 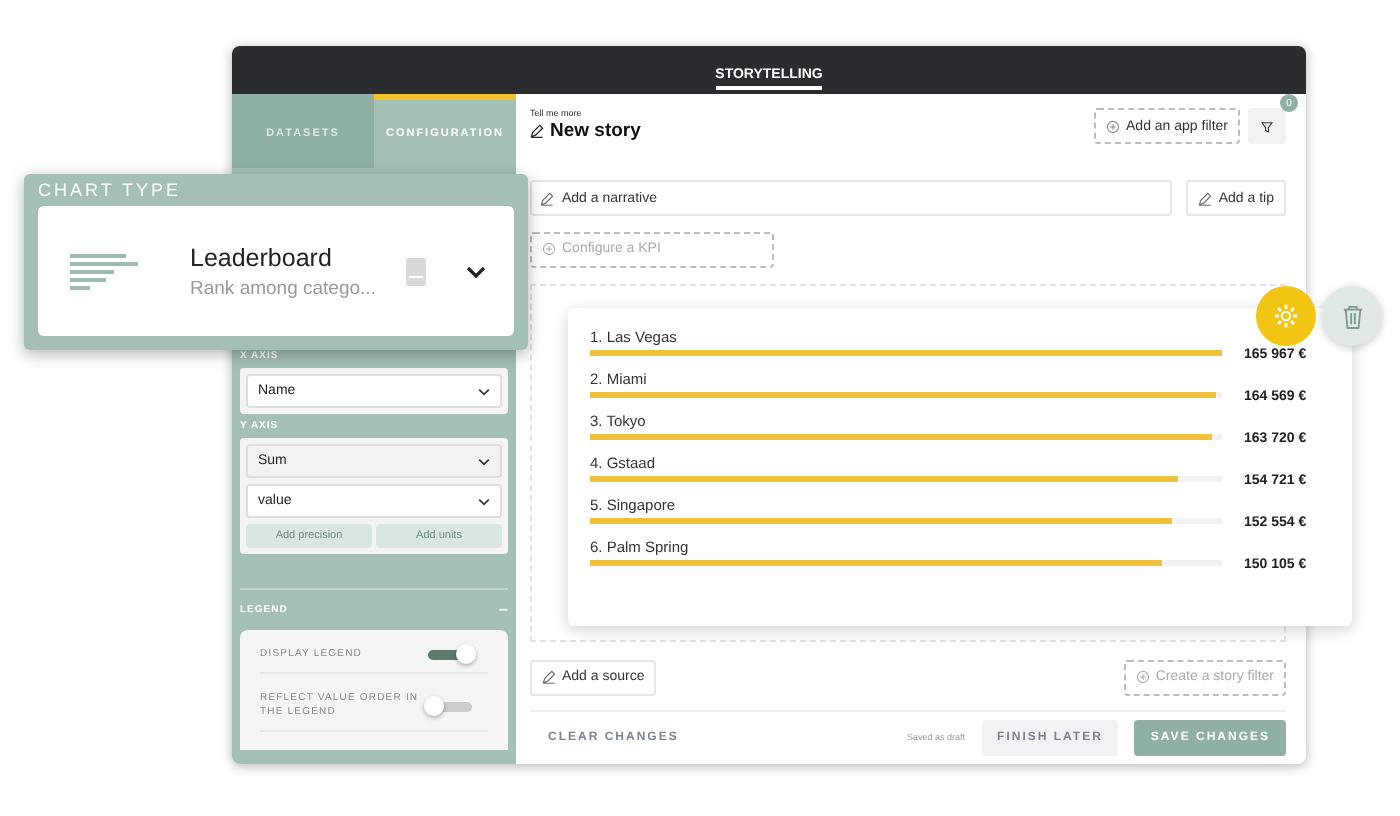 I want to click on document-icon, so click(x=416, y=271).